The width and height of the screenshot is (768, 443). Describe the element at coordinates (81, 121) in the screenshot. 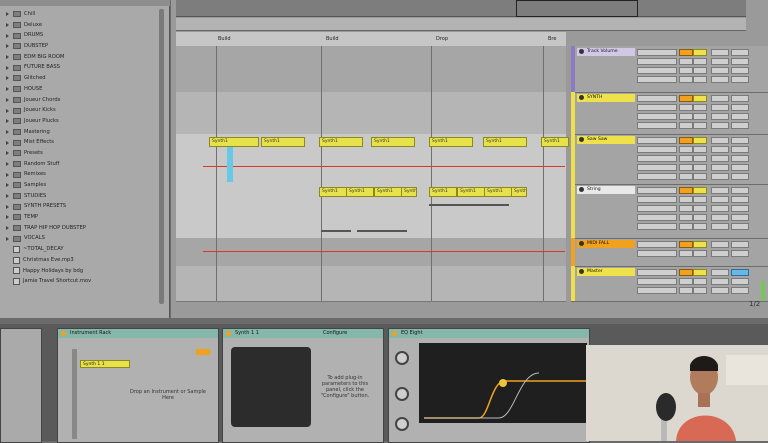

I see `browser-folder-item: Joueur Plucks` at that location.